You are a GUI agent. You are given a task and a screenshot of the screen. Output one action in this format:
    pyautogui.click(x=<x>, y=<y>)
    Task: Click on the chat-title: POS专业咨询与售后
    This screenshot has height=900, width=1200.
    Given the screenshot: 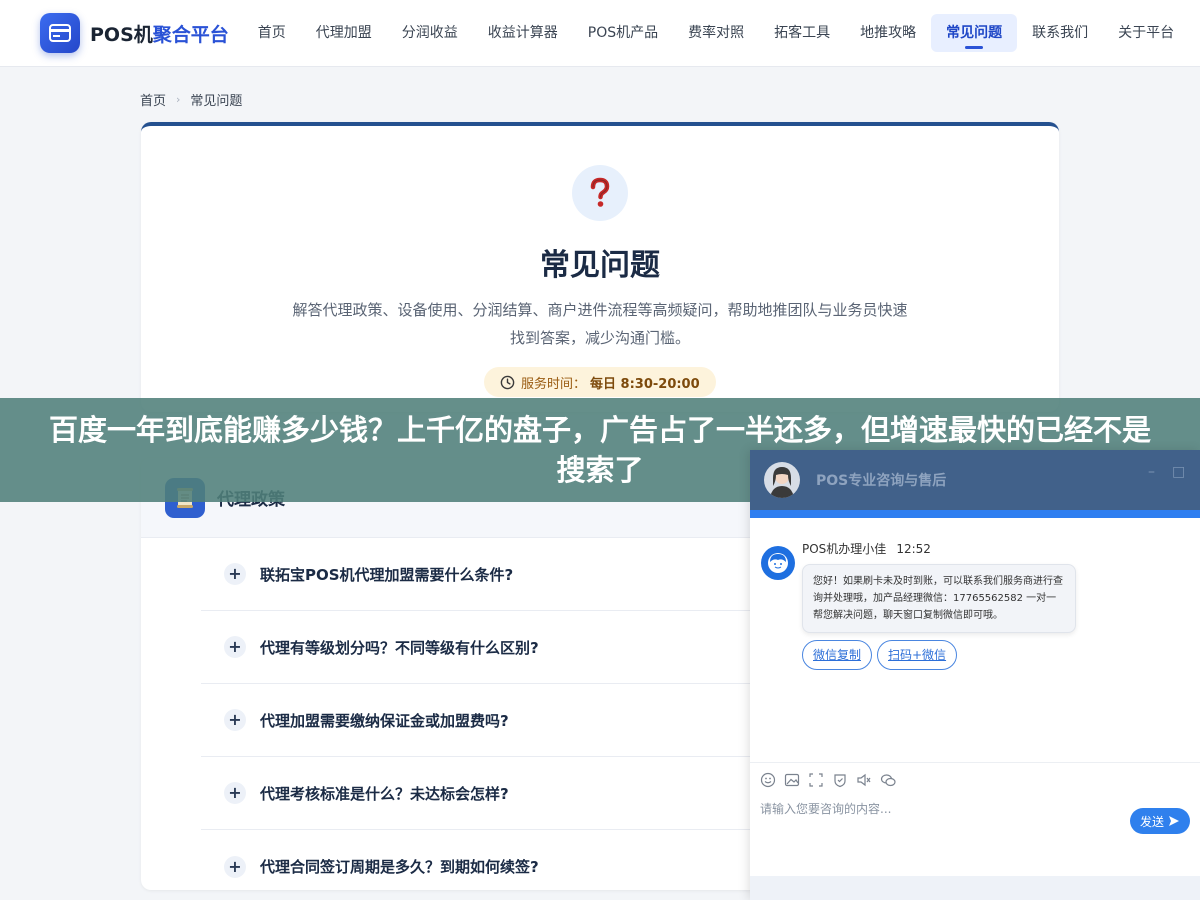 What is the action you would take?
    pyautogui.click(x=881, y=481)
    